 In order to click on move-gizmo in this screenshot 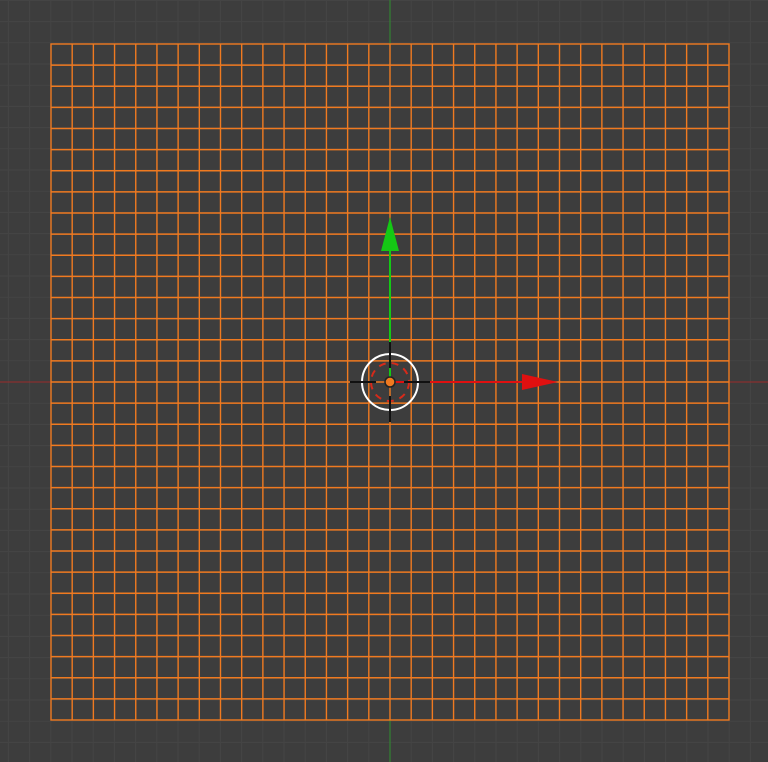, I will do `click(469, 303)`.